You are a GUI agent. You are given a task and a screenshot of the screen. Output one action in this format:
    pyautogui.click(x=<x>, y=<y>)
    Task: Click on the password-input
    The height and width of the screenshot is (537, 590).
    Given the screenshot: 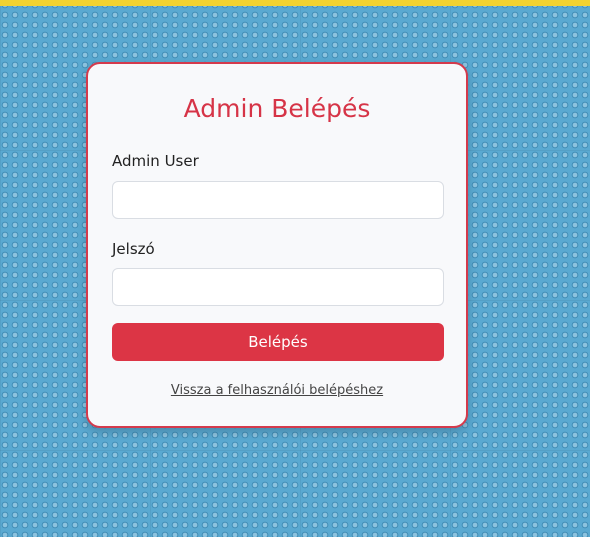 What is the action you would take?
    pyautogui.click(x=278, y=287)
    